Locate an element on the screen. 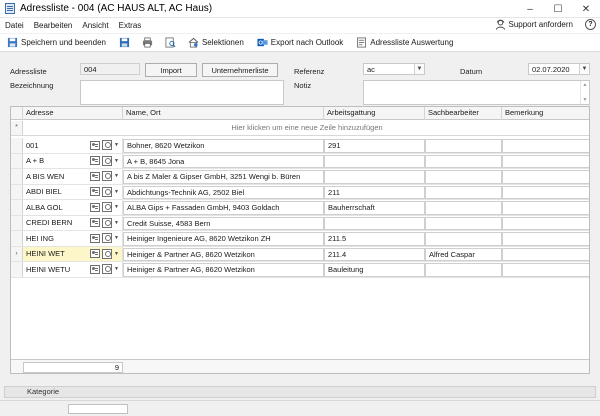 This screenshot has height=416, width=600. category-tab: Kategorie is located at coordinates (43, 392).